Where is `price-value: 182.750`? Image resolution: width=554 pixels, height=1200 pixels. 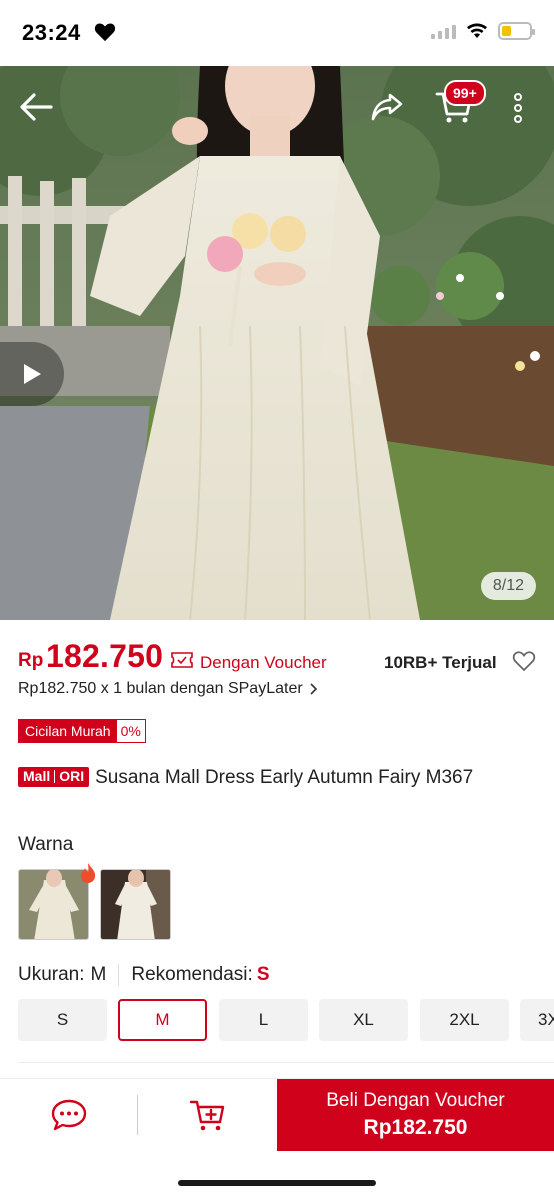 price-value: 182.750 is located at coordinates (105, 656).